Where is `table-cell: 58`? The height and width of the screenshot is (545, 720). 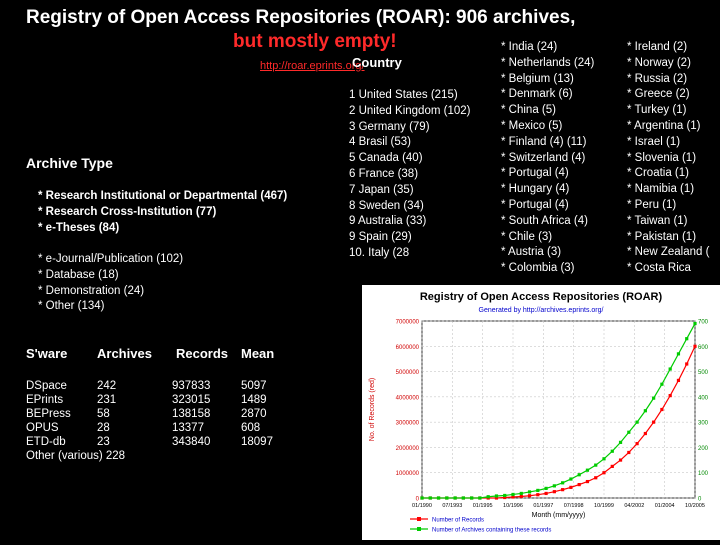 table-cell: 58 is located at coordinates (103, 414).